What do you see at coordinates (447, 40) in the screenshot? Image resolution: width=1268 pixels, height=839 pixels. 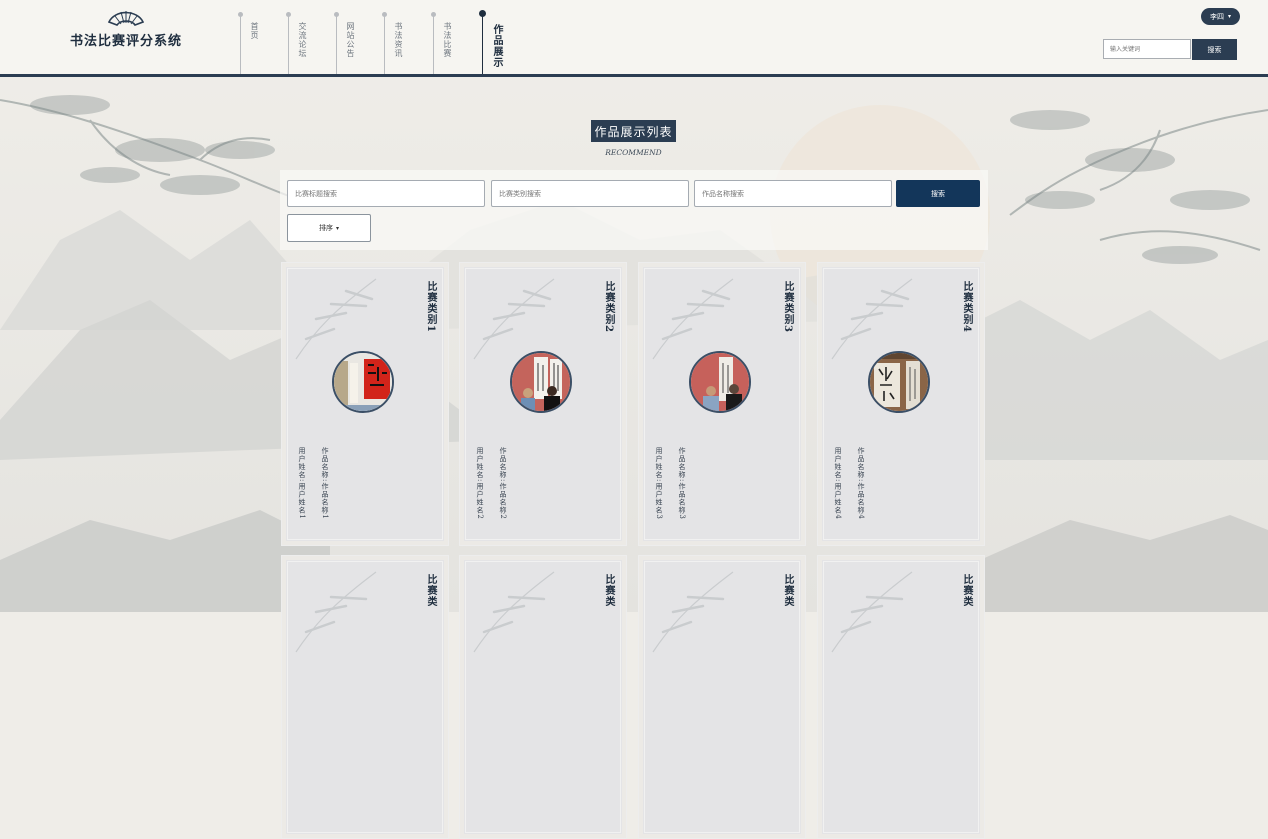 I see `nav-label: 书法比赛` at bounding box center [447, 40].